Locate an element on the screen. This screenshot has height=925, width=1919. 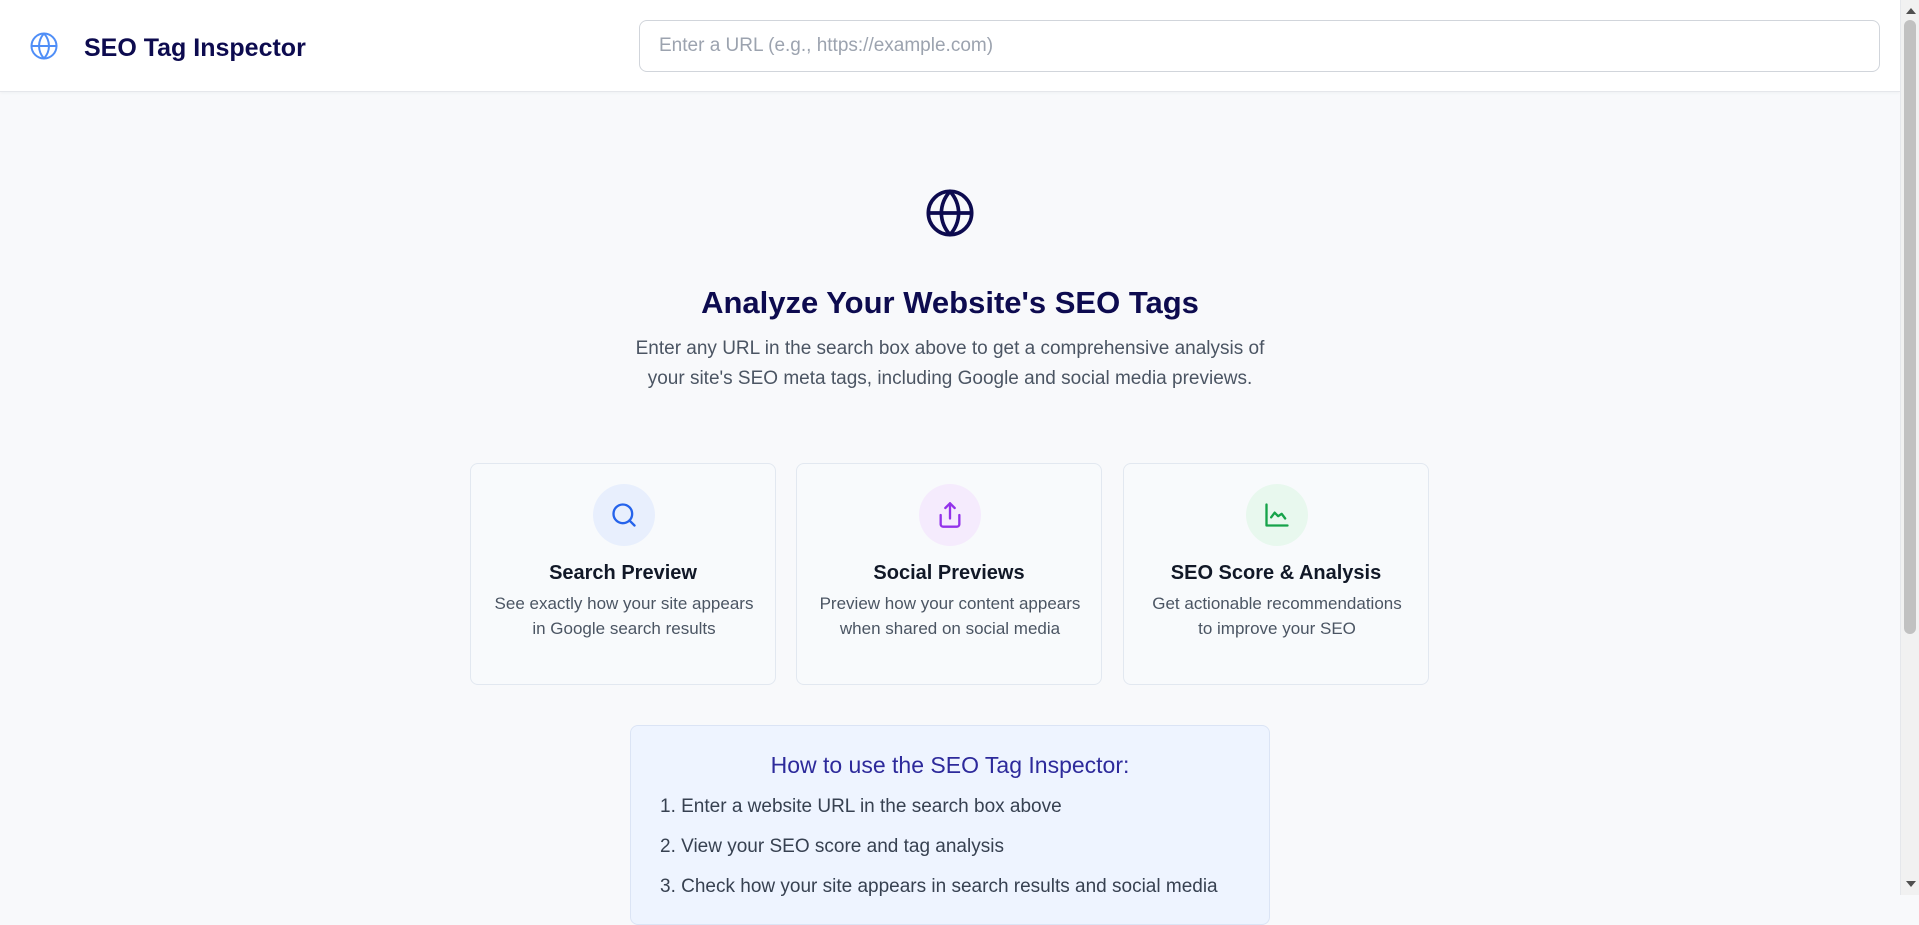
scroll-down-icon is located at coordinates (1911, 884).